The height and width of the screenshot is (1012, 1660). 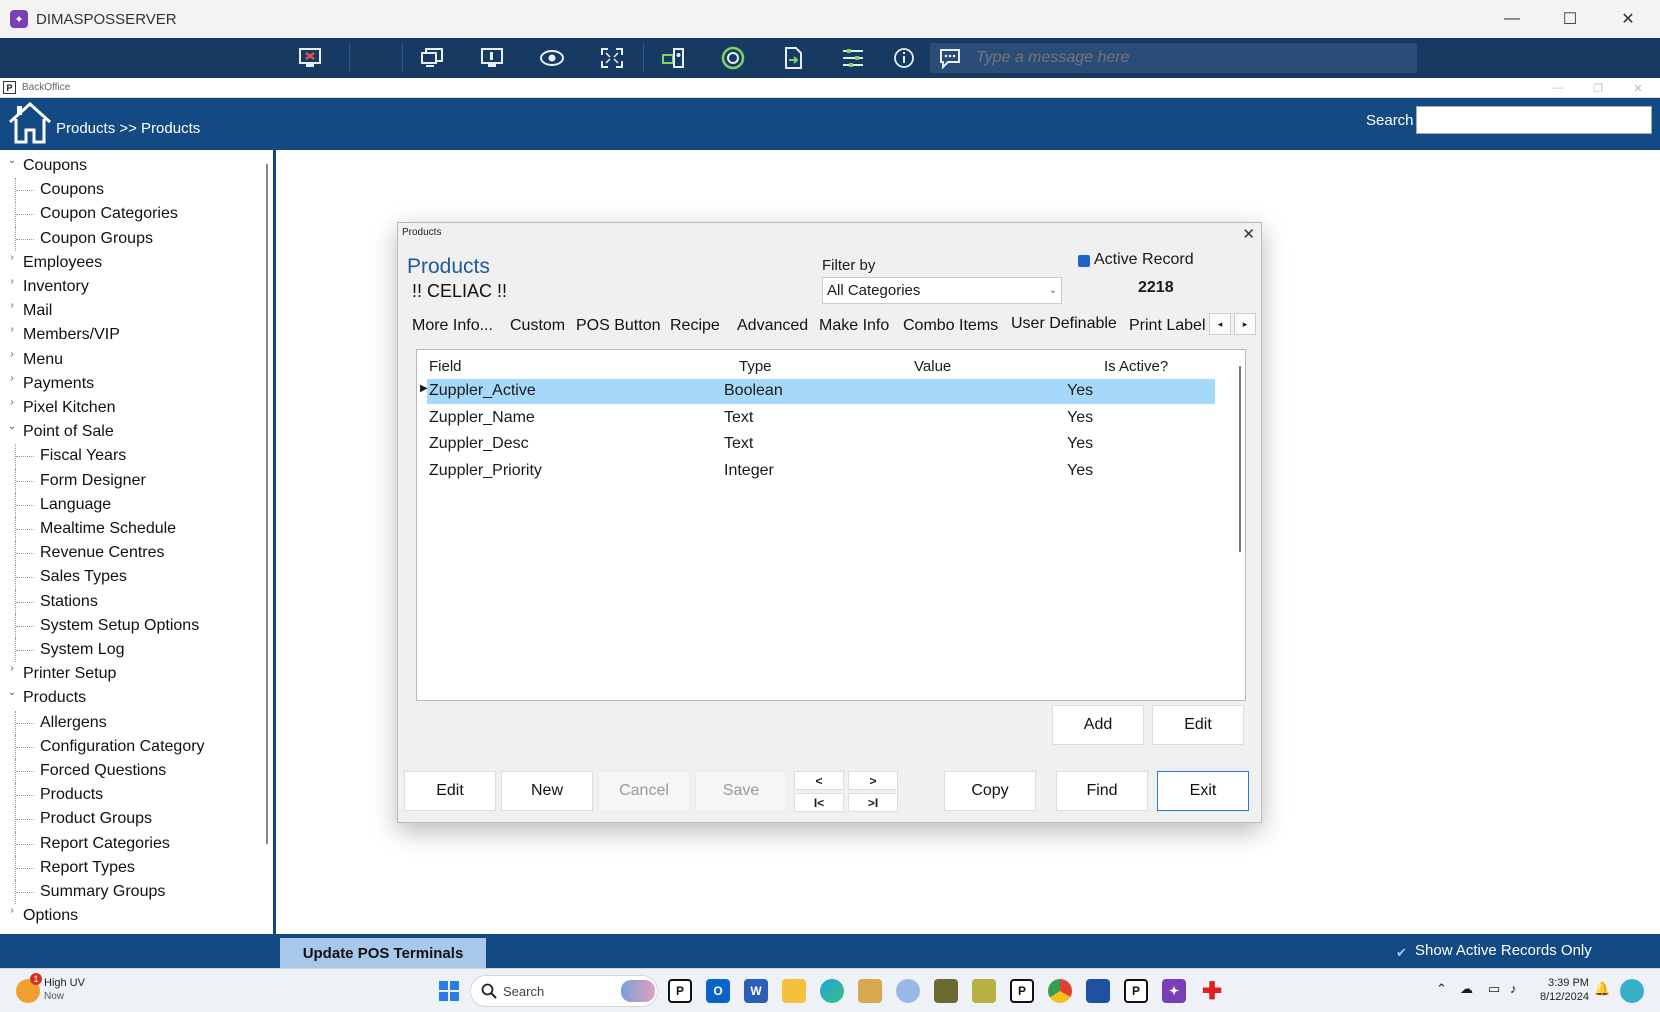 I want to click on sidebar-item: Summary Groups, so click(x=102, y=892).